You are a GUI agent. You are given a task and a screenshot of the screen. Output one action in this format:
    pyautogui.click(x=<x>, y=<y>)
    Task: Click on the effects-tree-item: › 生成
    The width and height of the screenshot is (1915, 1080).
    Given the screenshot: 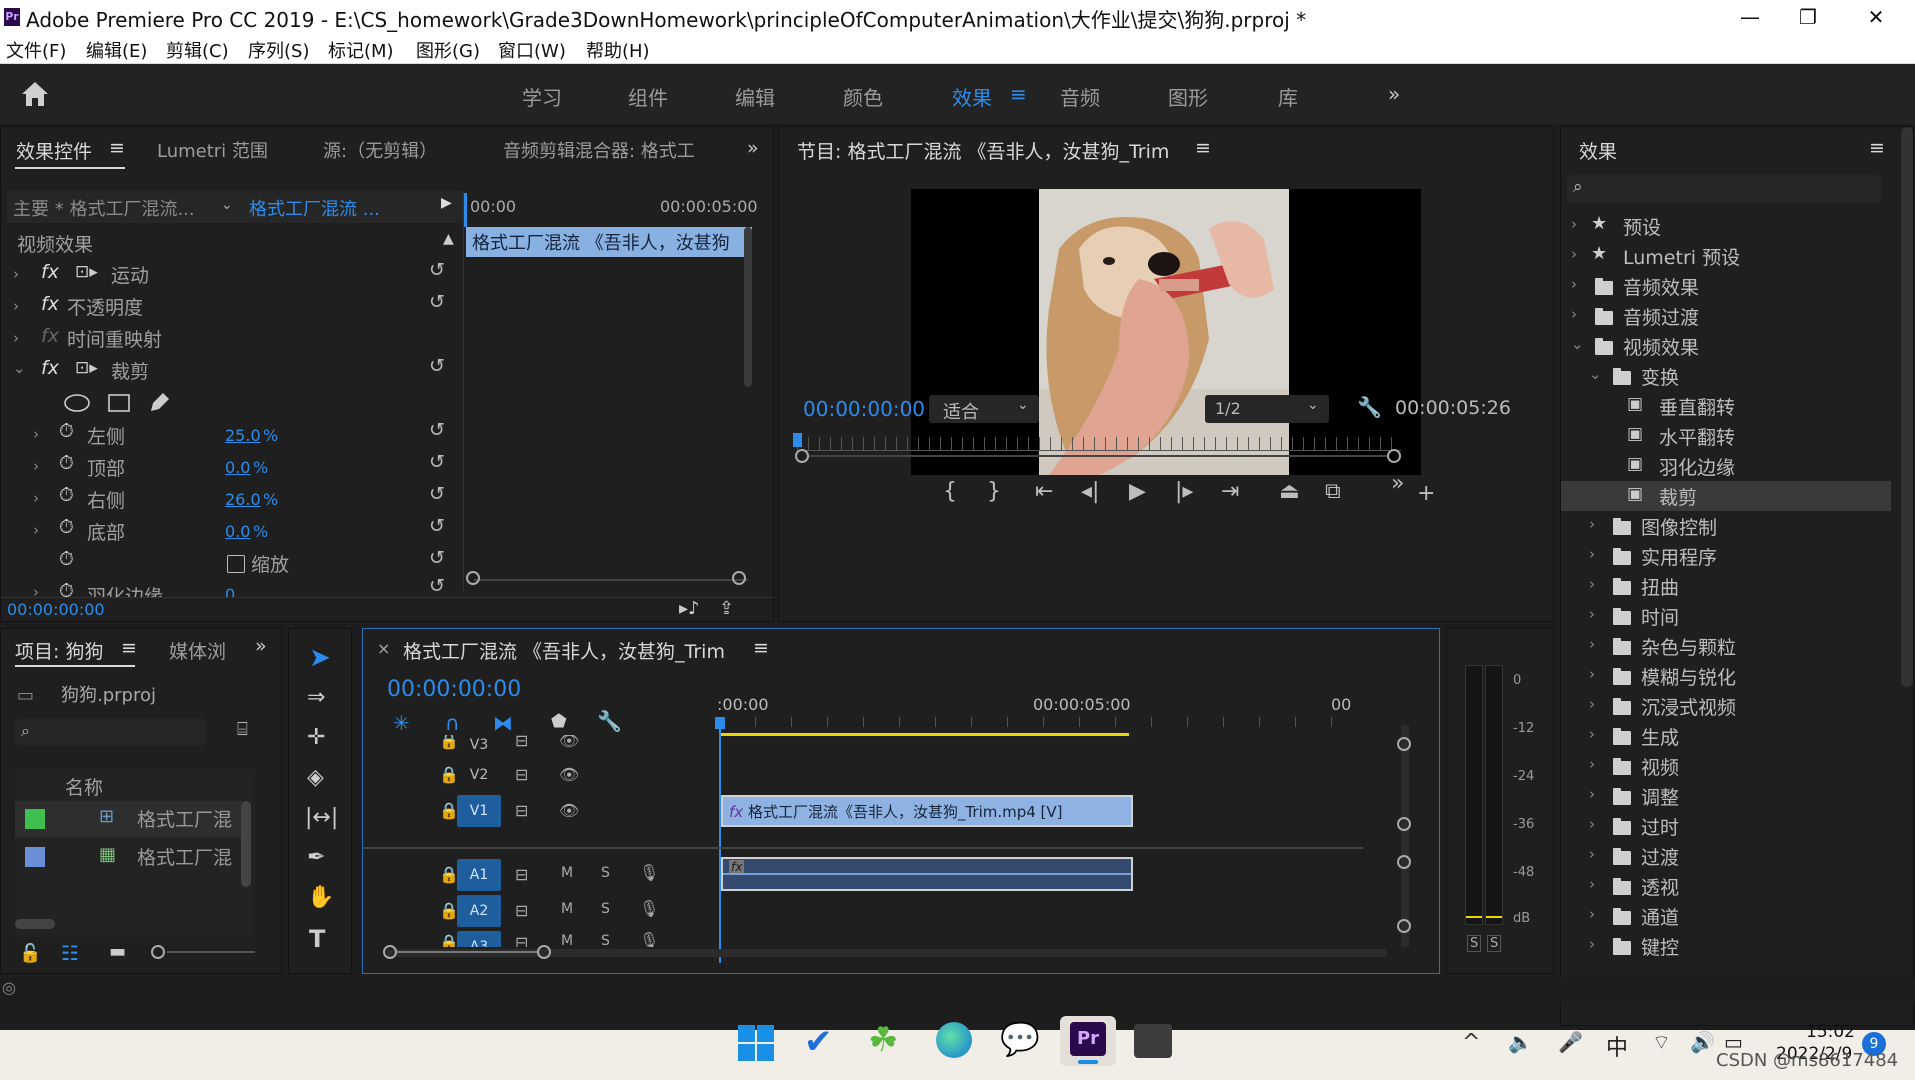 What is the action you would take?
    pyautogui.click(x=1726, y=736)
    